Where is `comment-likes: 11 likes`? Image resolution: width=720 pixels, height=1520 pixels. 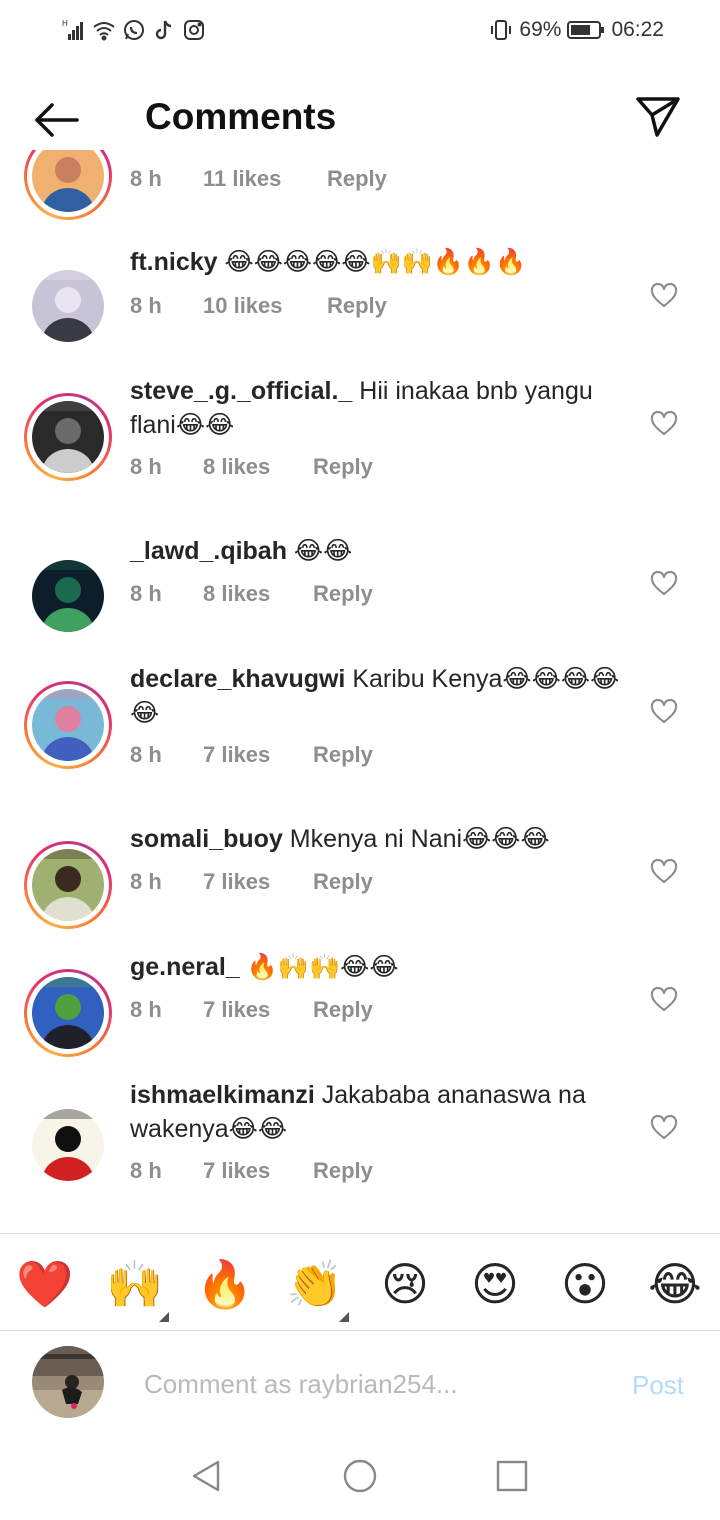 comment-likes: 11 likes is located at coordinates (265, 179).